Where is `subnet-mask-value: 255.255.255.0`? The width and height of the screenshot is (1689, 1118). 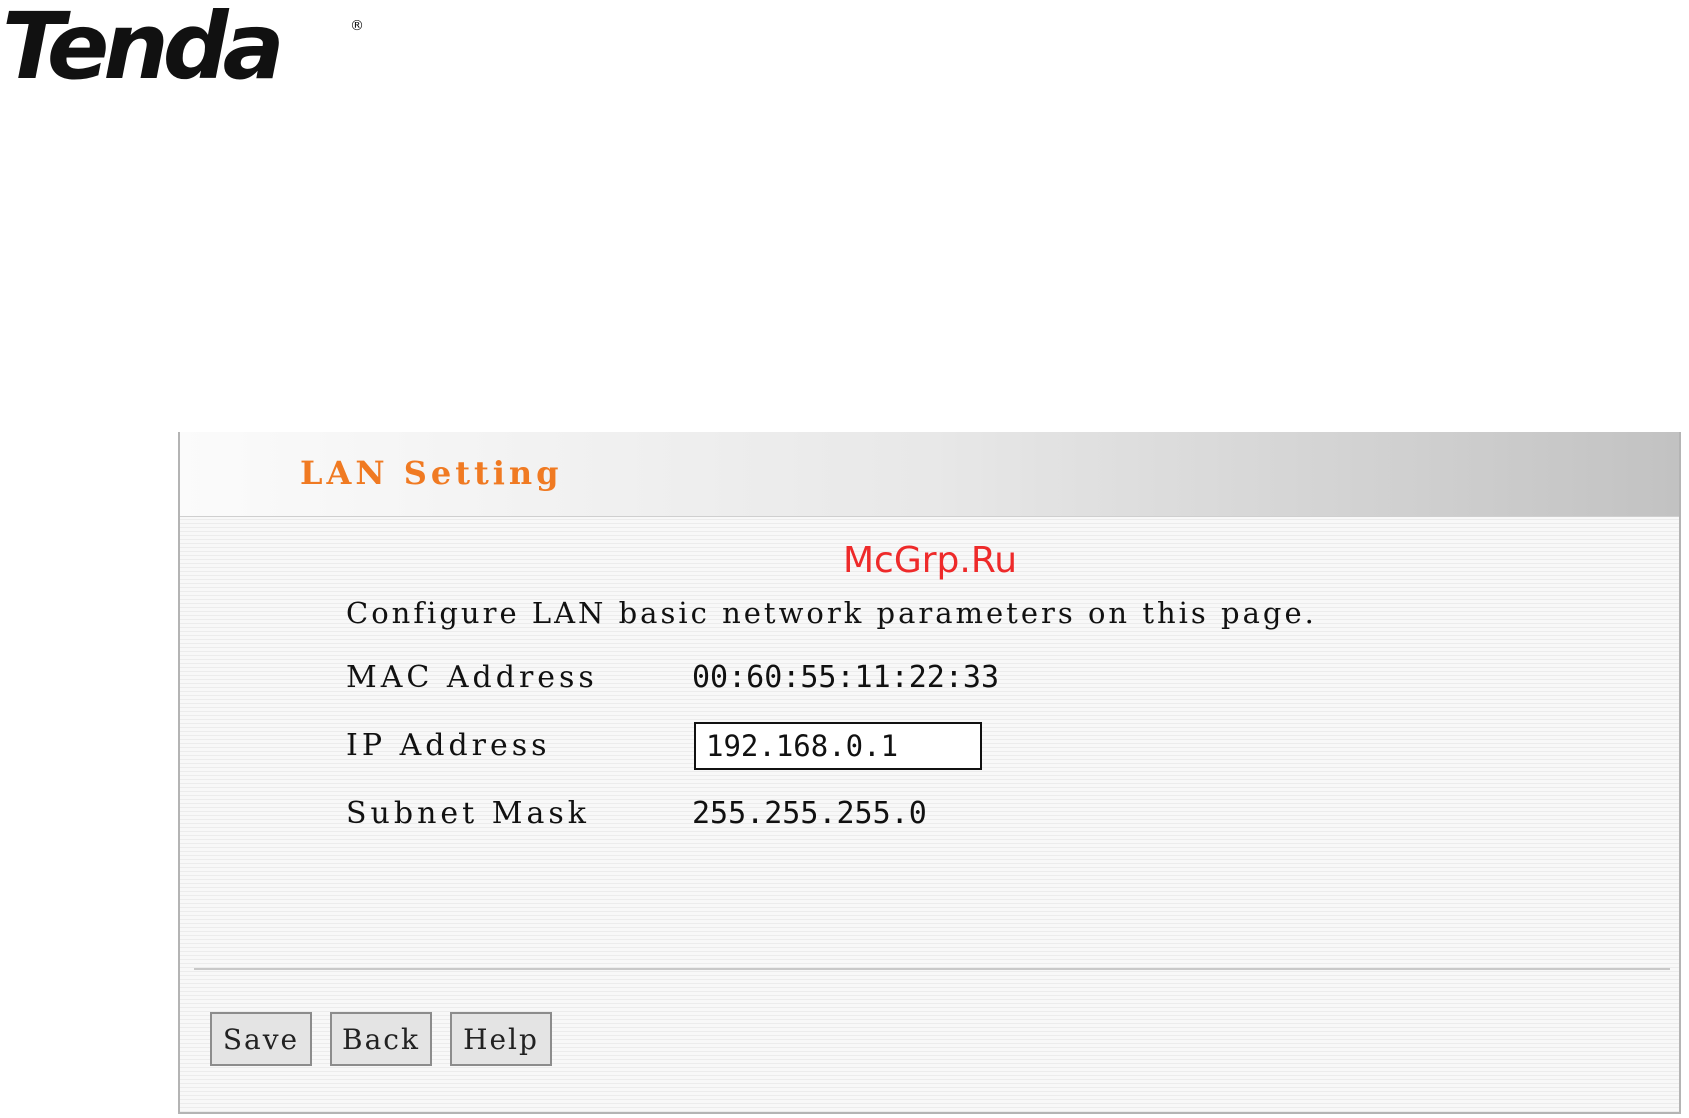 subnet-mask-value: 255.255.255.0 is located at coordinates (809, 813).